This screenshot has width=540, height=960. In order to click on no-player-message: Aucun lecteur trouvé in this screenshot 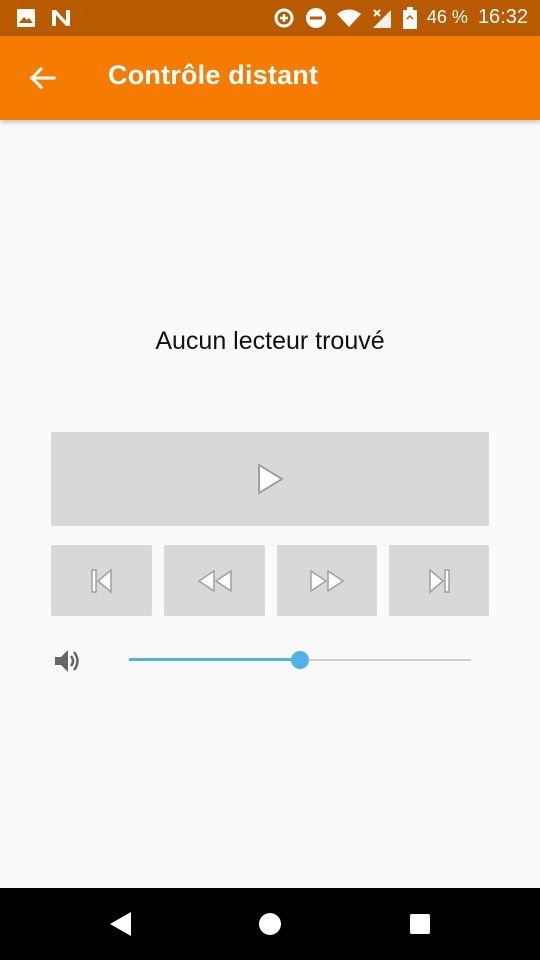, I will do `click(270, 341)`.